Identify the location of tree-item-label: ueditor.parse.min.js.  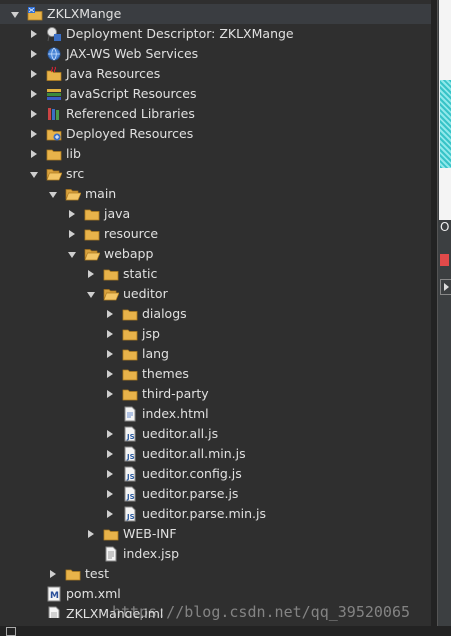
(204, 513).